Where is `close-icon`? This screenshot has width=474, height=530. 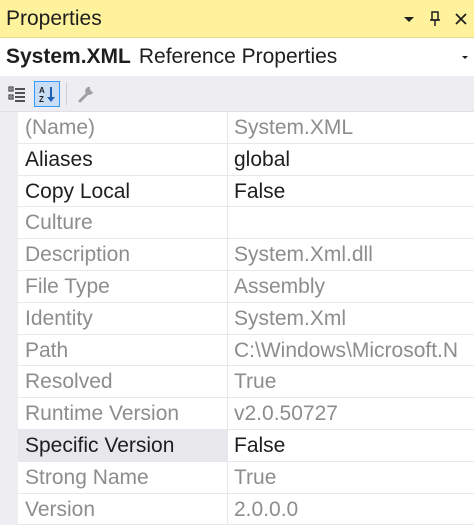
close-icon is located at coordinates (461, 18).